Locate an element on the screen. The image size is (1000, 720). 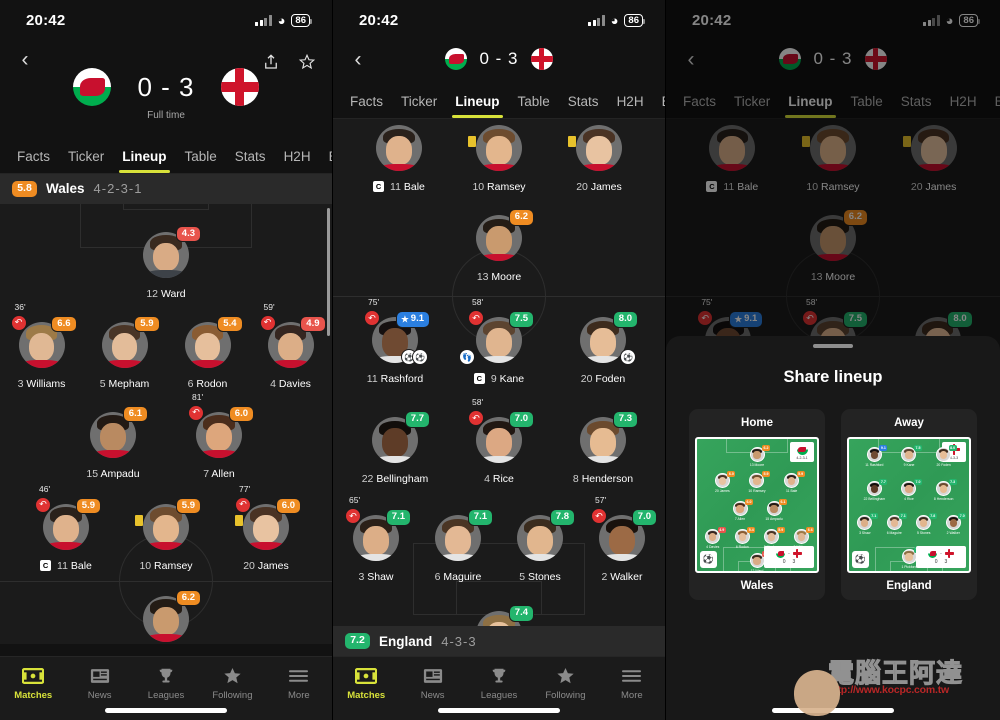
player-card: 65' ↶ 7.1 3 Shaw is located at coordinates (376, 539).